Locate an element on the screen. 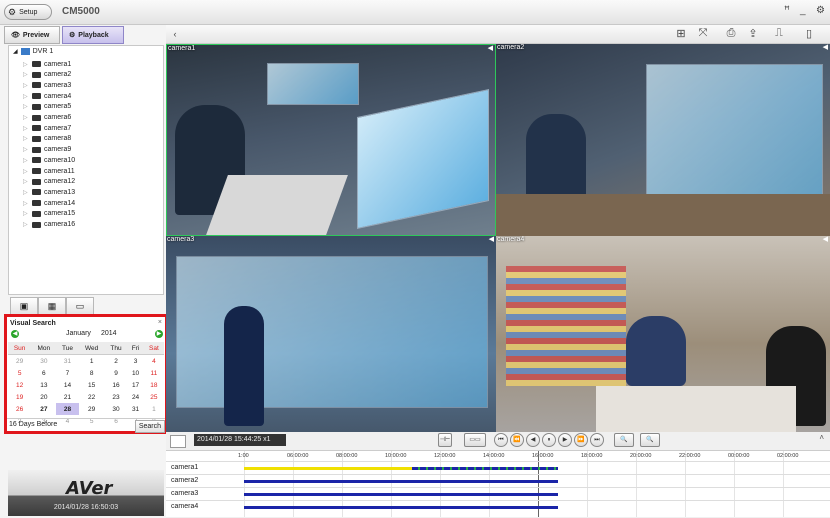  camera-tree-item: ▷ camera5 is located at coordinates (47, 107).